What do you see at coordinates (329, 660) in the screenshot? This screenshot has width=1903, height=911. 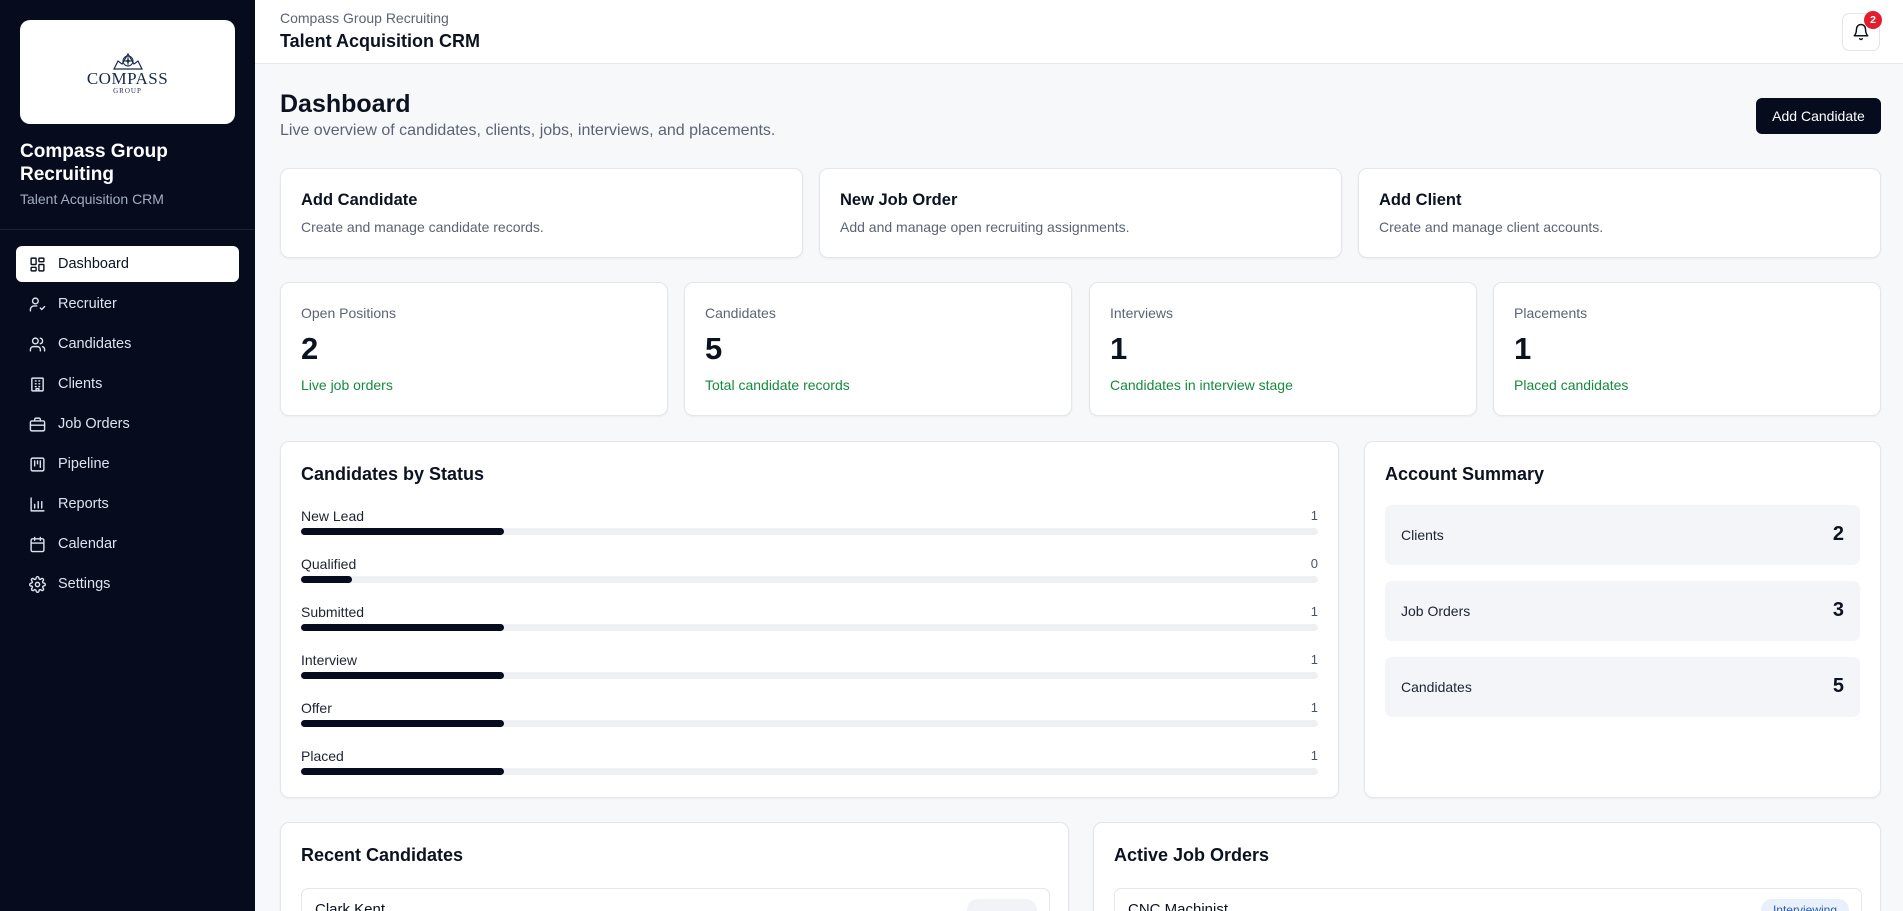 I see `status-label: Interview` at bounding box center [329, 660].